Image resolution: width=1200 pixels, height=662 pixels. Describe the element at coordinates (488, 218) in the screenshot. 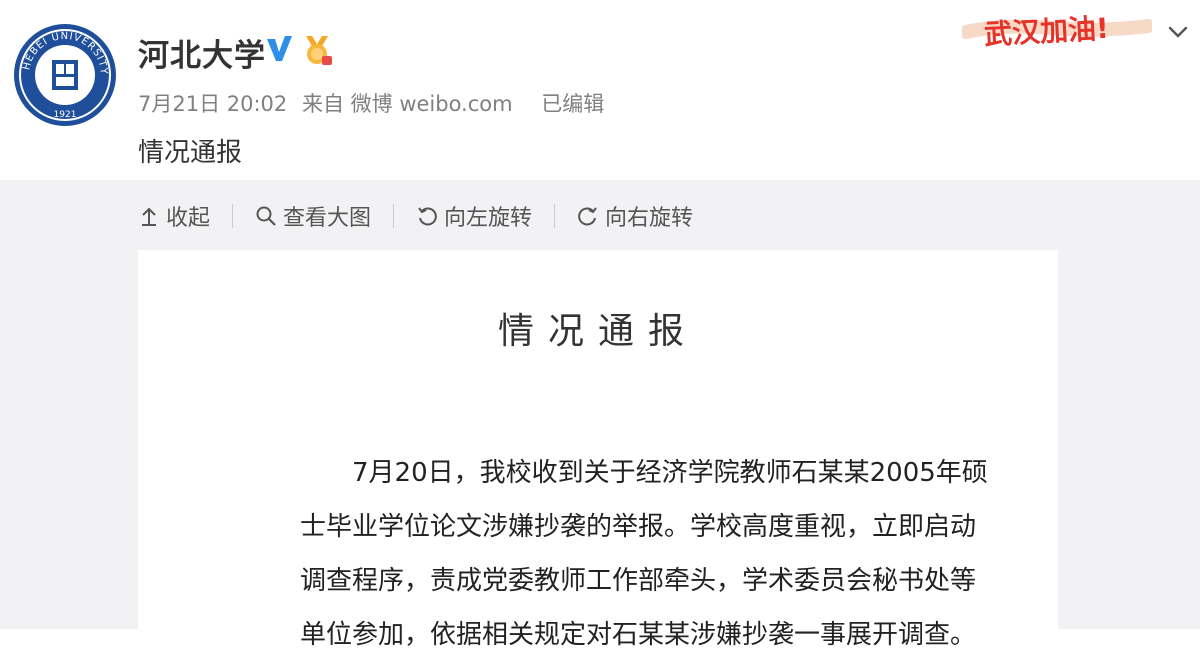

I see `rotate-left-label: 向左旋转` at that location.